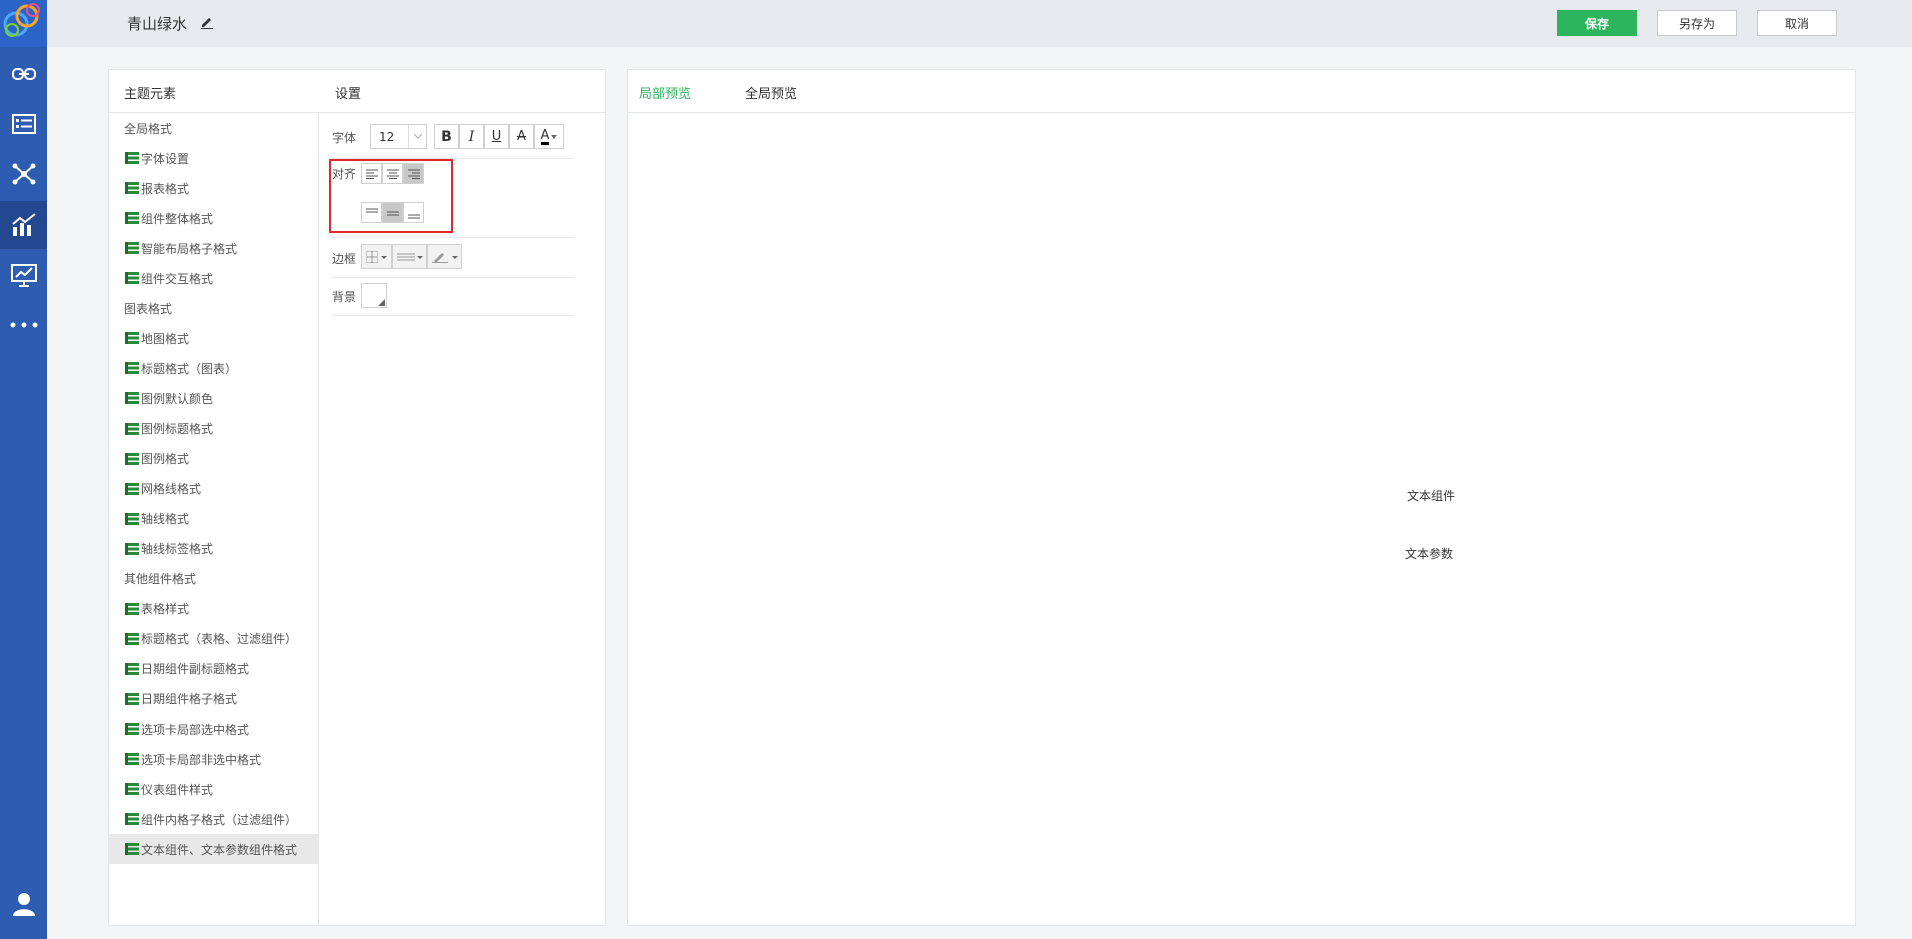 The height and width of the screenshot is (939, 1912). Describe the element at coordinates (23, 174) in the screenshot. I see `nav-network-icon` at that location.